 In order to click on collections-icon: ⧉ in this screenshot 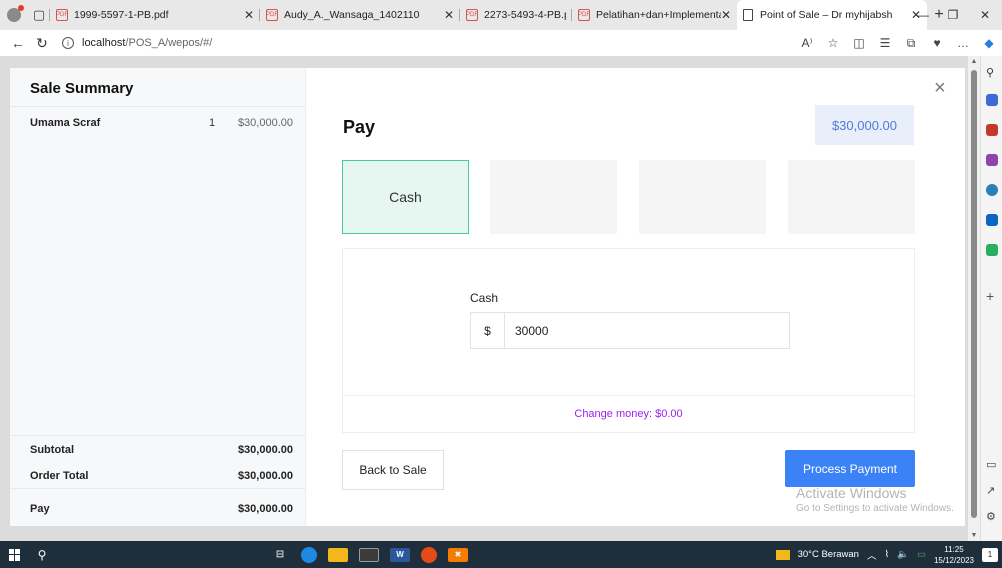, I will do `click(911, 43)`.